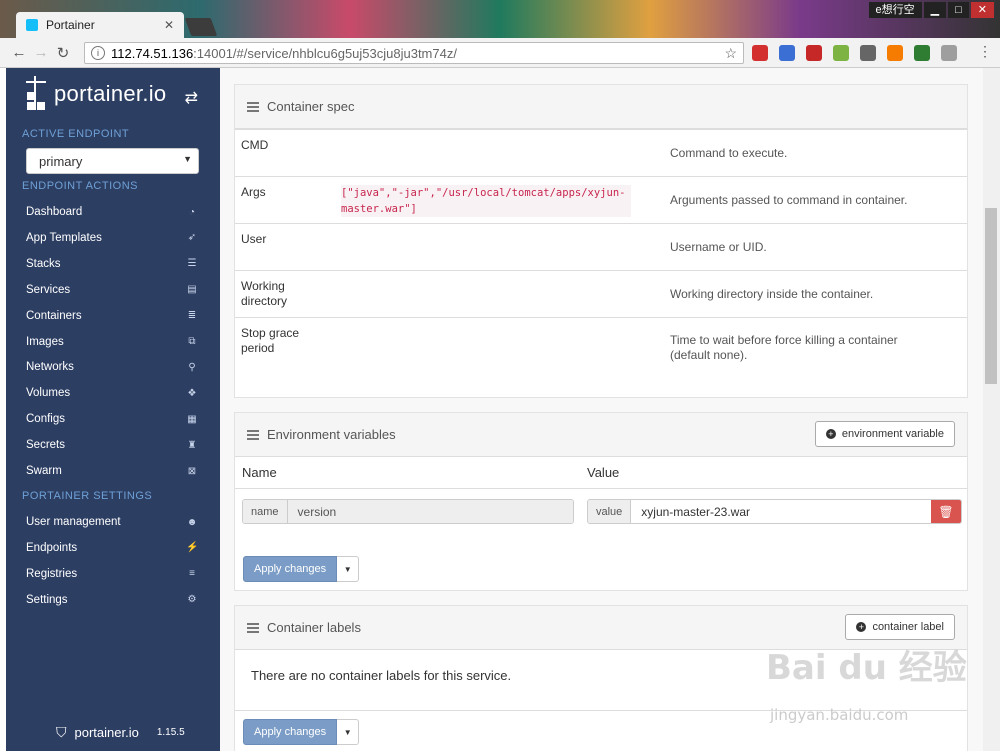  I want to click on sidebar-item-label: Configs, so click(45, 419).